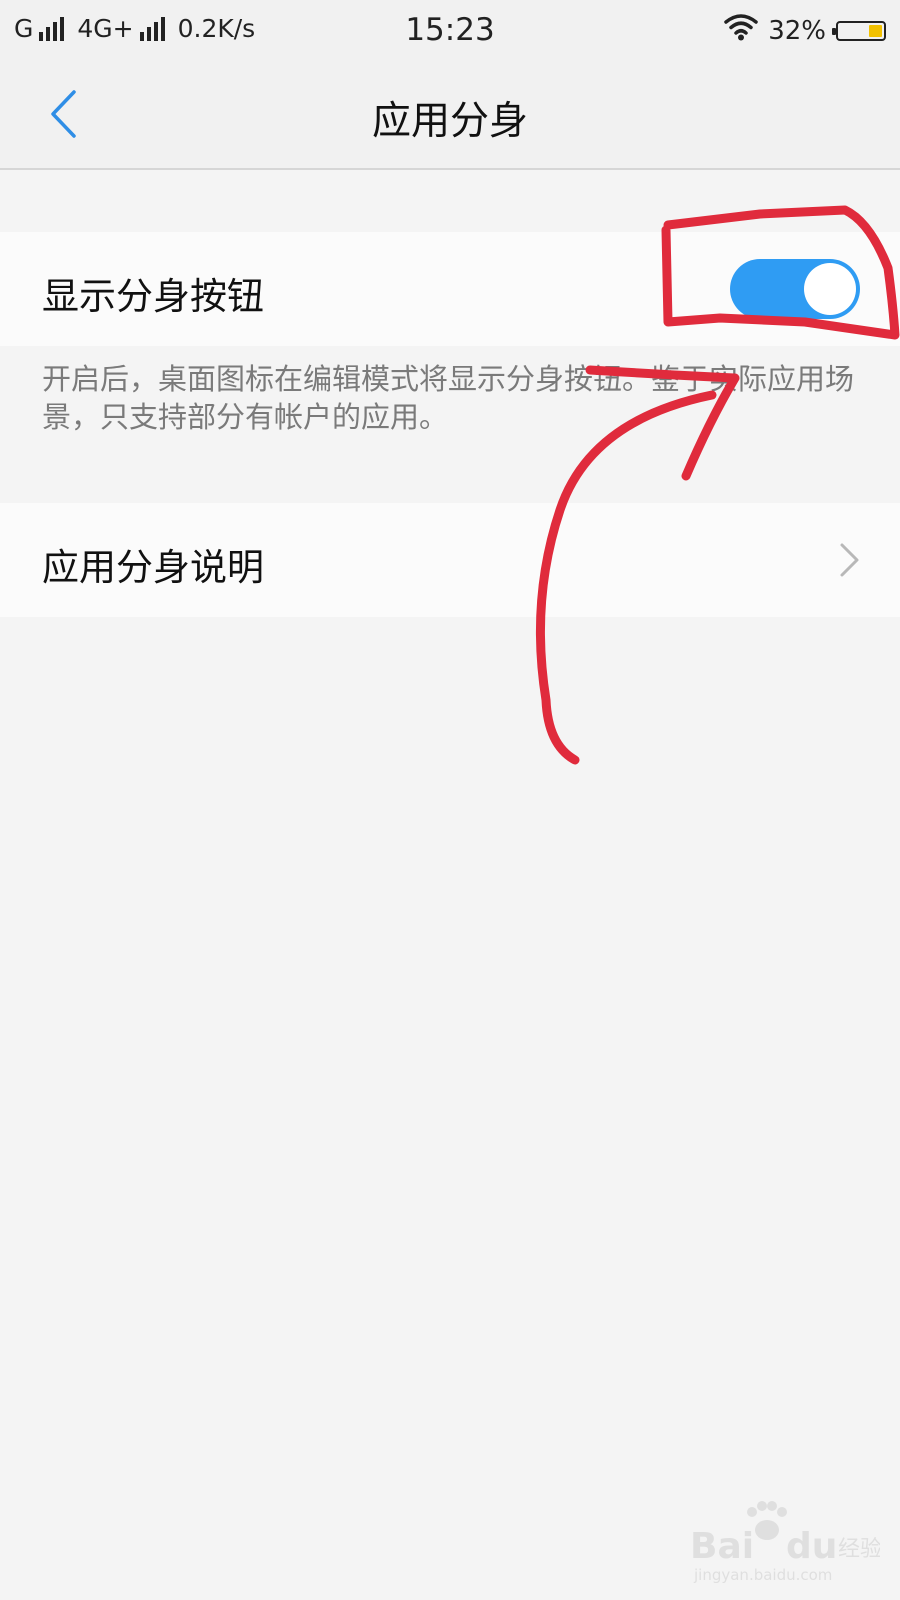  What do you see at coordinates (450, 289) in the screenshot?
I see `show-clone-button-row: 显示分身按钮` at bounding box center [450, 289].